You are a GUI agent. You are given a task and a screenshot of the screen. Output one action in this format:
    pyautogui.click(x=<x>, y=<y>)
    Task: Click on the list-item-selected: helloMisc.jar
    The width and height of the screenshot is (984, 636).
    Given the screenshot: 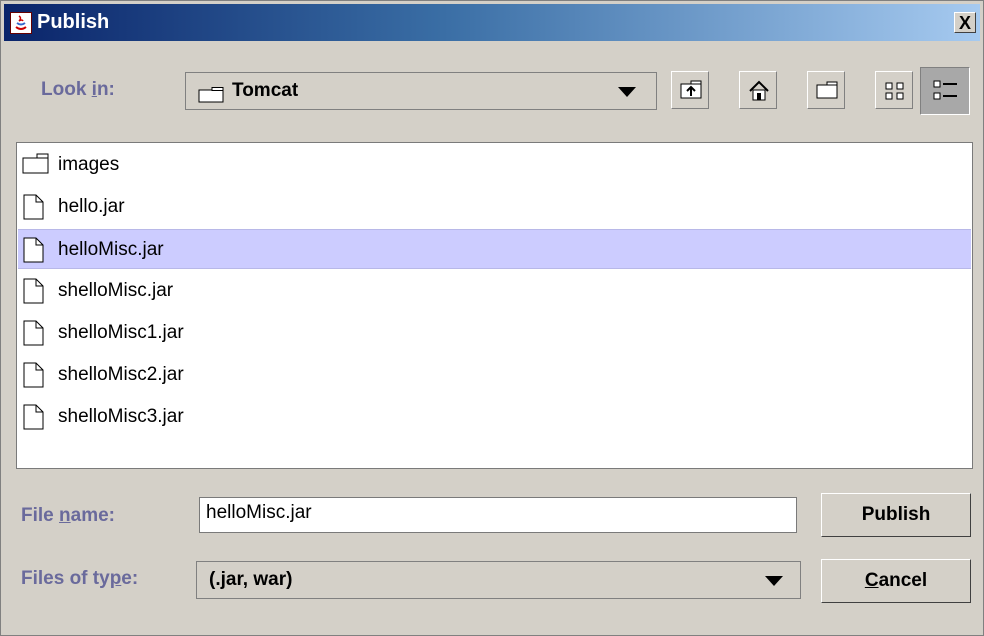 What is the action you would take?
    pyautogui.click(x=494, y=249)
    